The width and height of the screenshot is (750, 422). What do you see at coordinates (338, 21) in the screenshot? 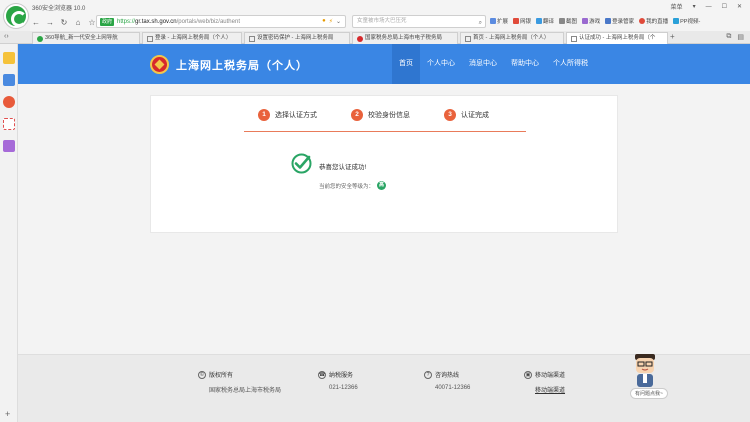
I see `dropdown-icon: ⌄` at bounding box center [338, 21].